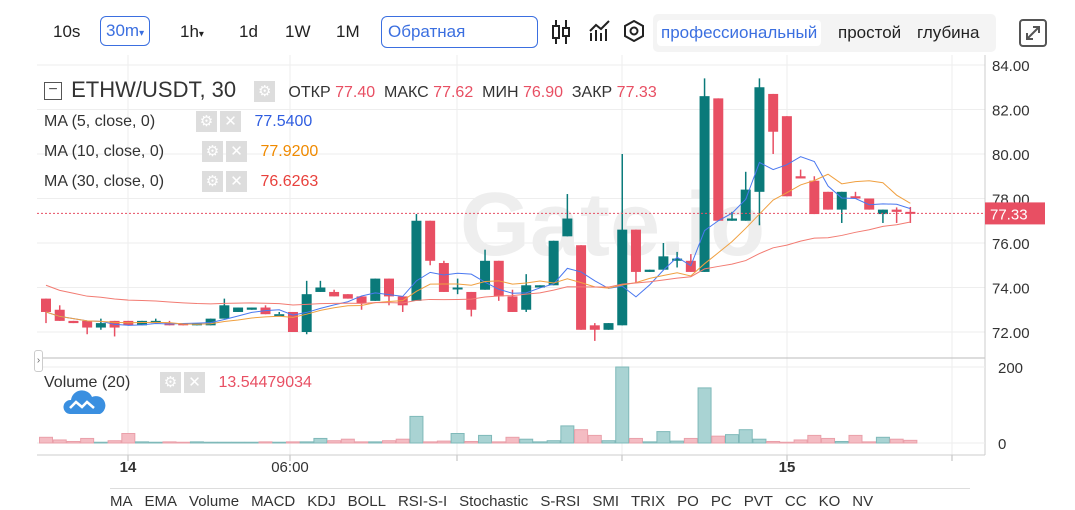 This screenshot has width=1075, height=510. Describe the element at coordinates (406, 92) in the screenshot. I see `high-label: МАКС` at that location.